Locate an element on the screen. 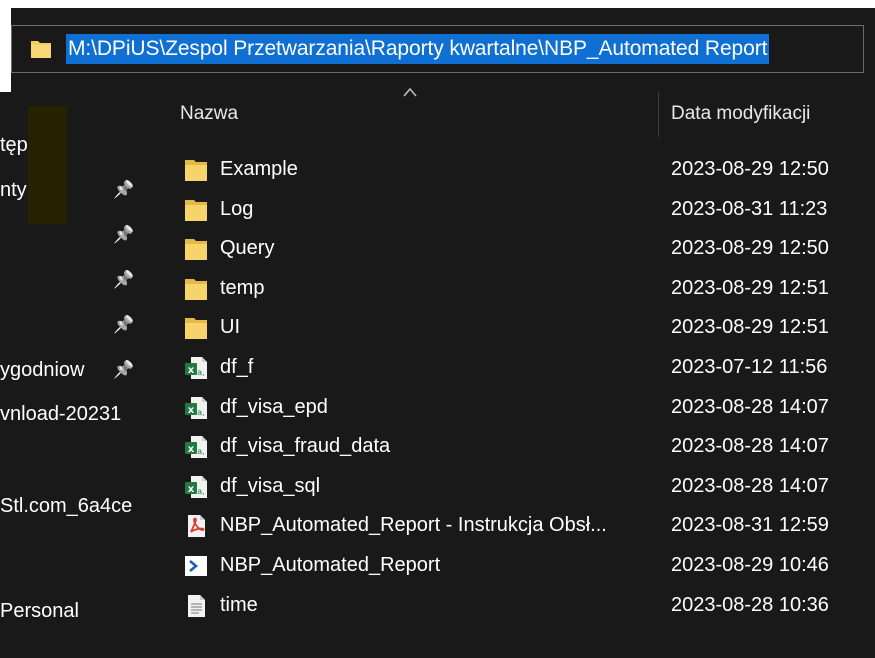 This screenshot has width=875, height=658. powershell-icon is located at coordinates (196, 566).